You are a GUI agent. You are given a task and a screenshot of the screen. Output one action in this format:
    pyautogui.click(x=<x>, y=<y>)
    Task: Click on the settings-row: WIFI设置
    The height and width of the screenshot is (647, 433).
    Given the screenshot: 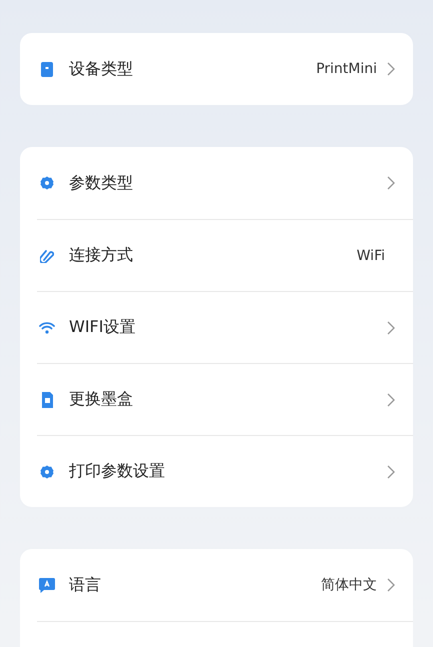 What is the action you would take?
    pyautogui.click(x=225, y=327)
    